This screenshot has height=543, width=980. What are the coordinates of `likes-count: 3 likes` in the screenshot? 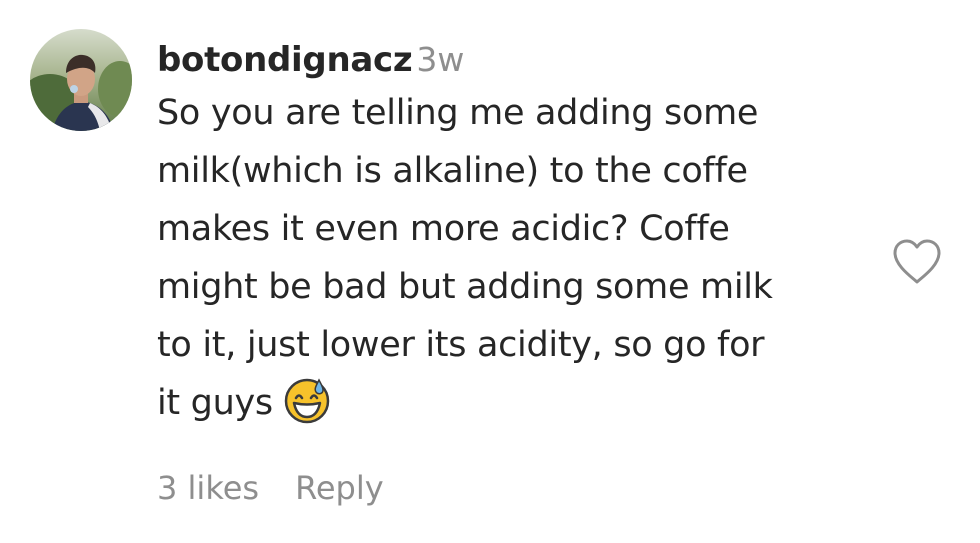 It's located at (208, 488).